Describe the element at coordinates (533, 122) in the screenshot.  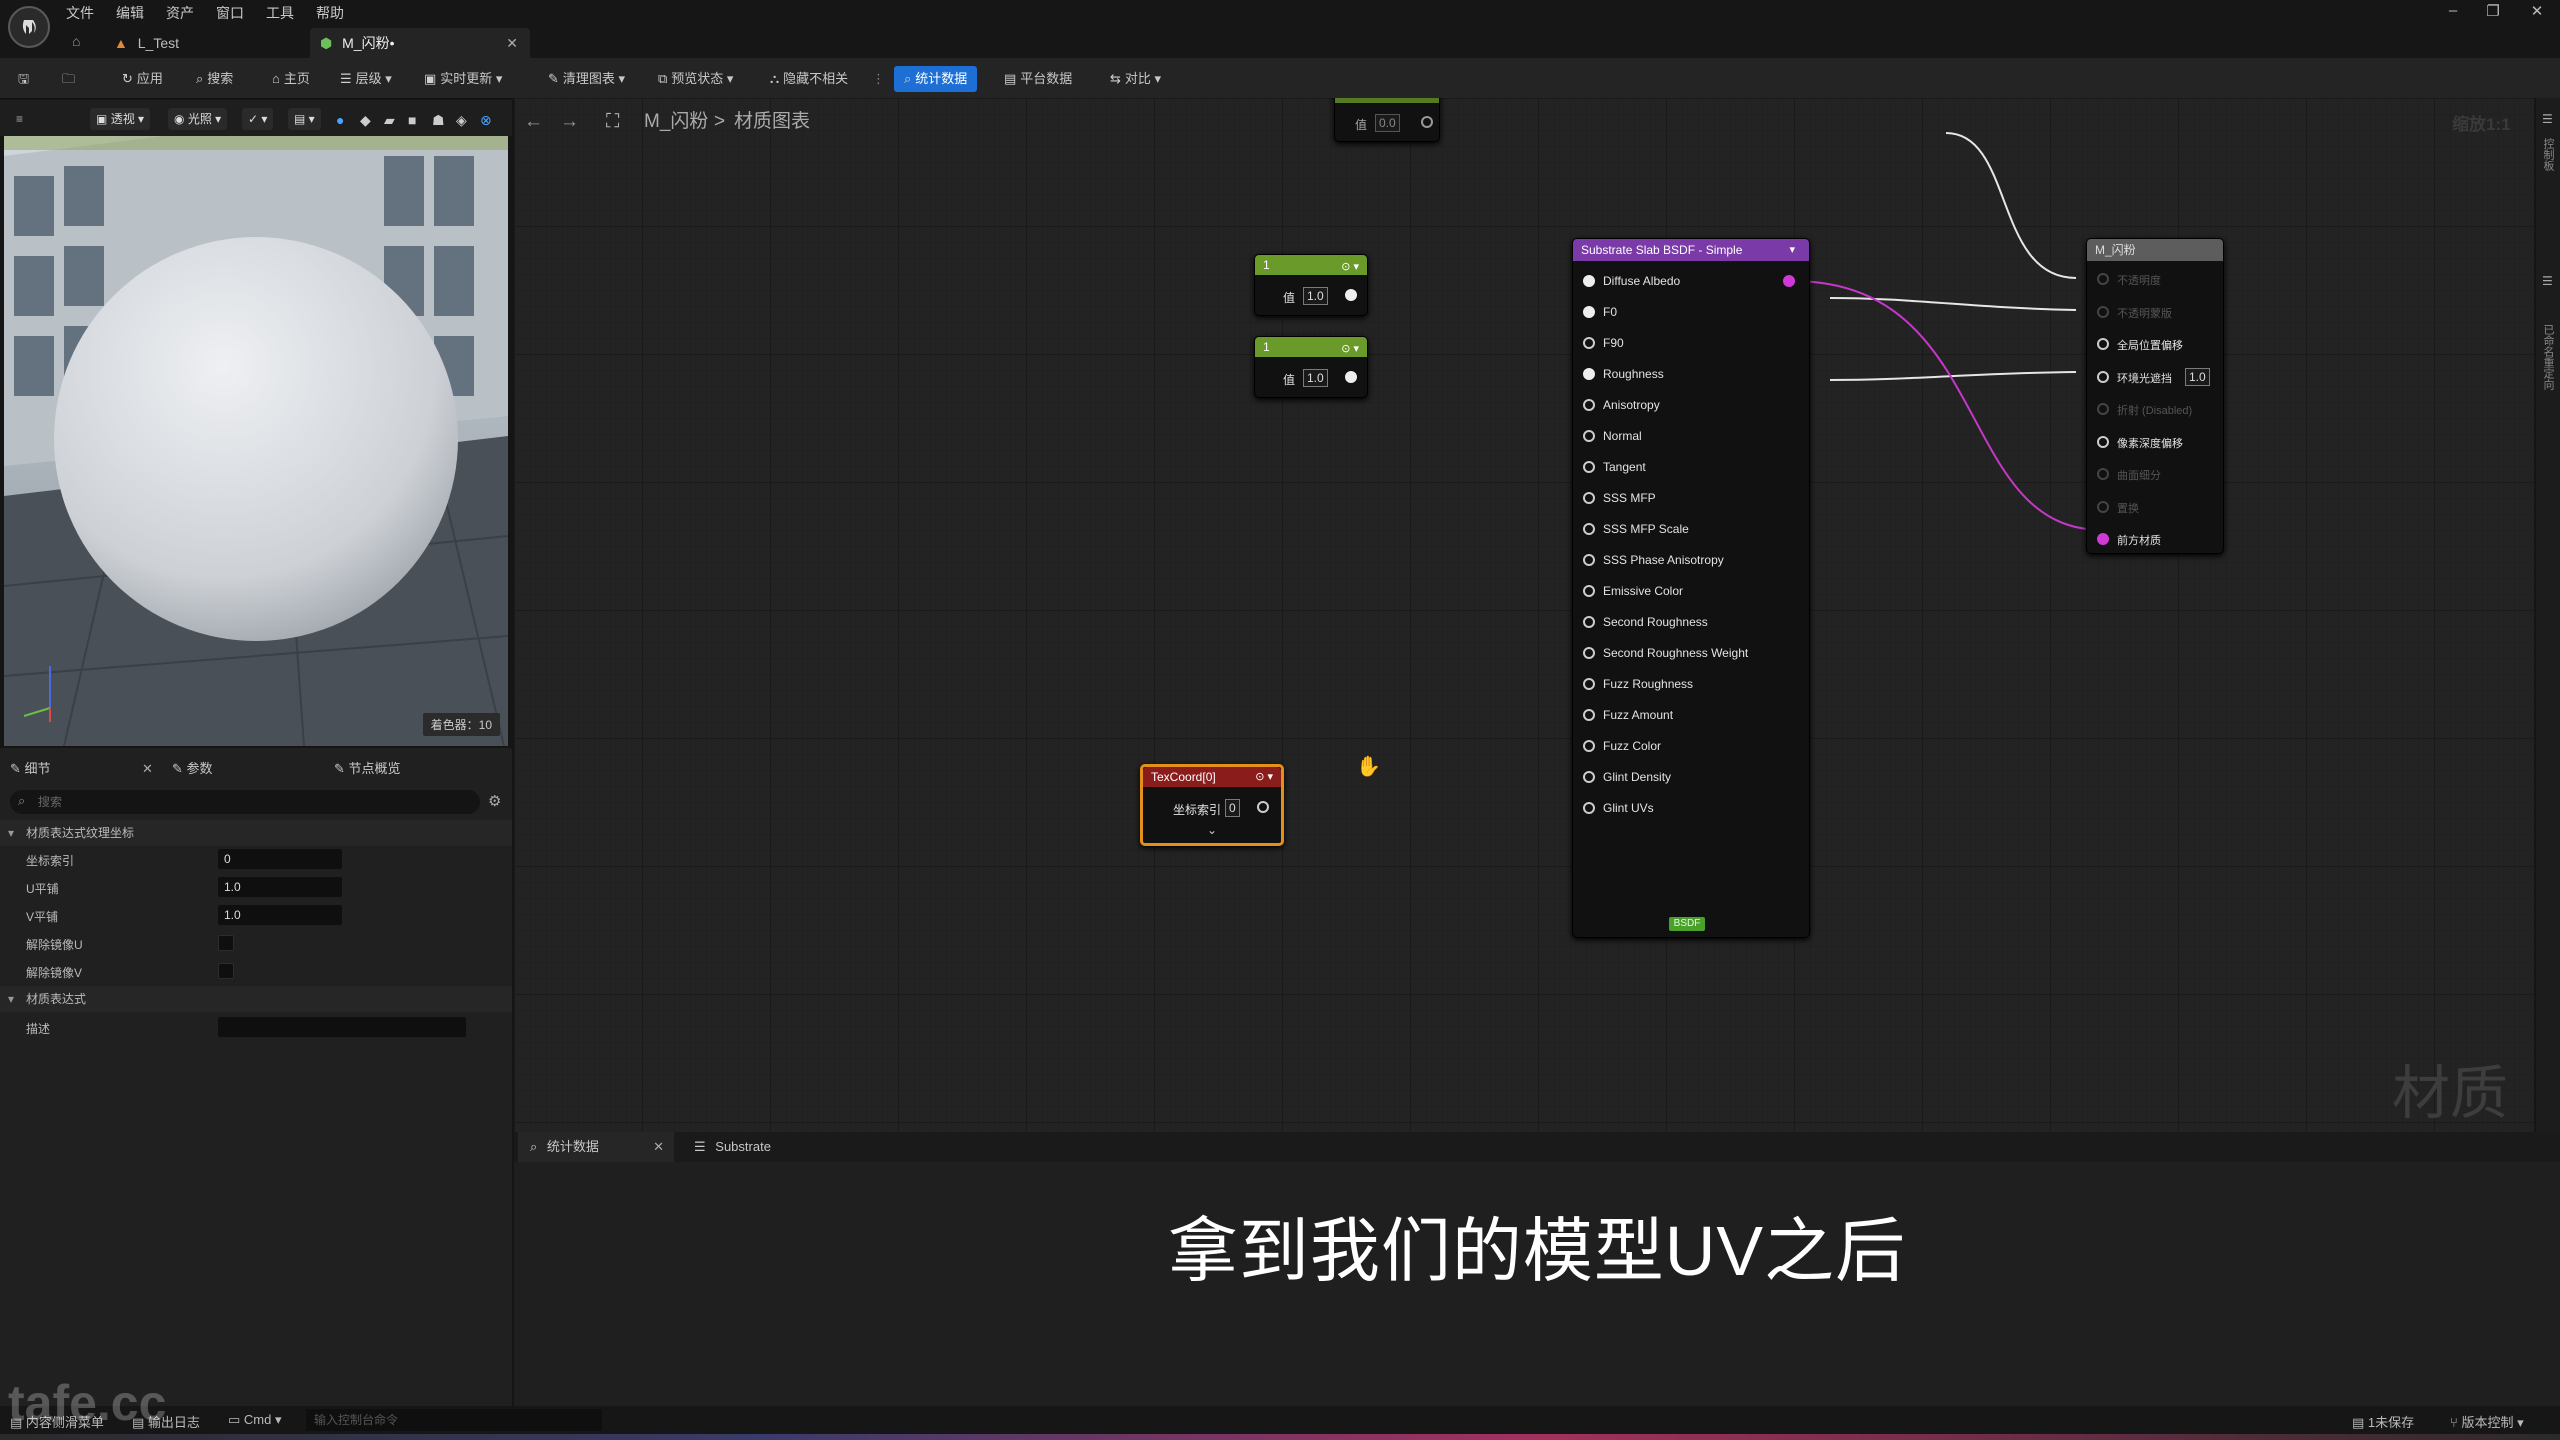
I see `back-arrow-icon: ←` at that location.